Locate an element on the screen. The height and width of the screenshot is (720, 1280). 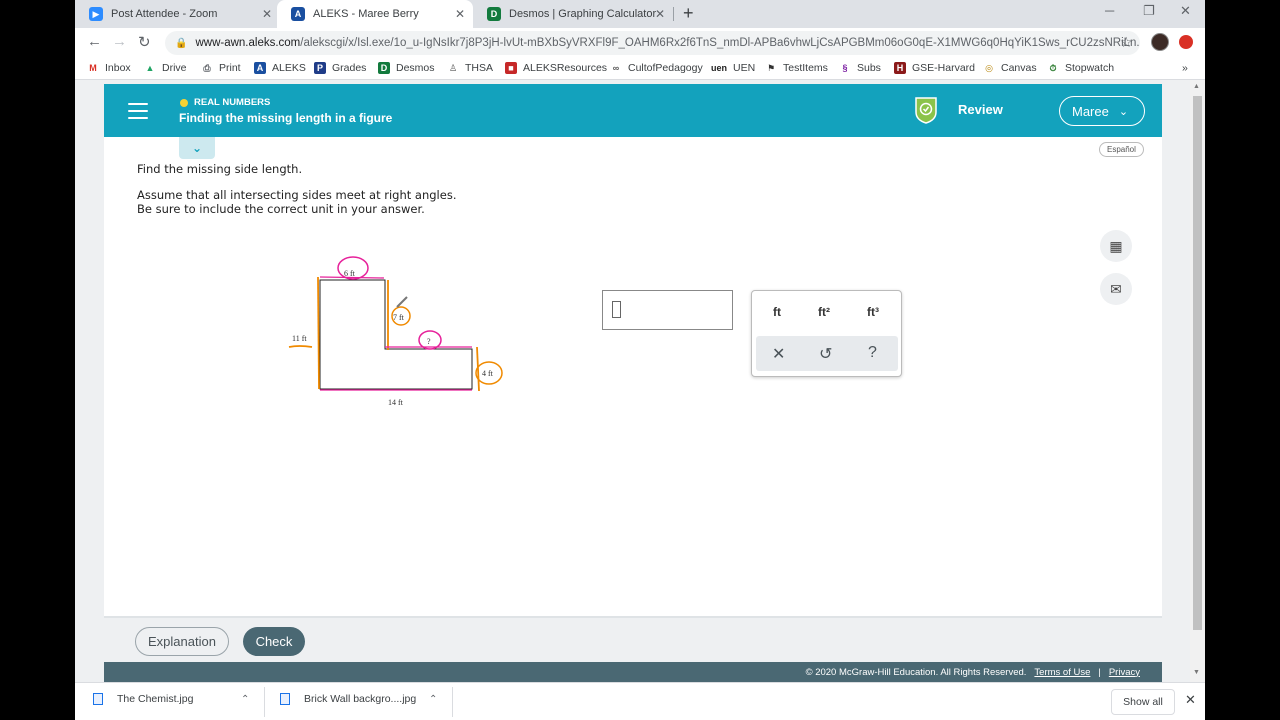
tab-aleks: A ALEKS - Maree Berry ✕ is located at coordinates (375, 14).